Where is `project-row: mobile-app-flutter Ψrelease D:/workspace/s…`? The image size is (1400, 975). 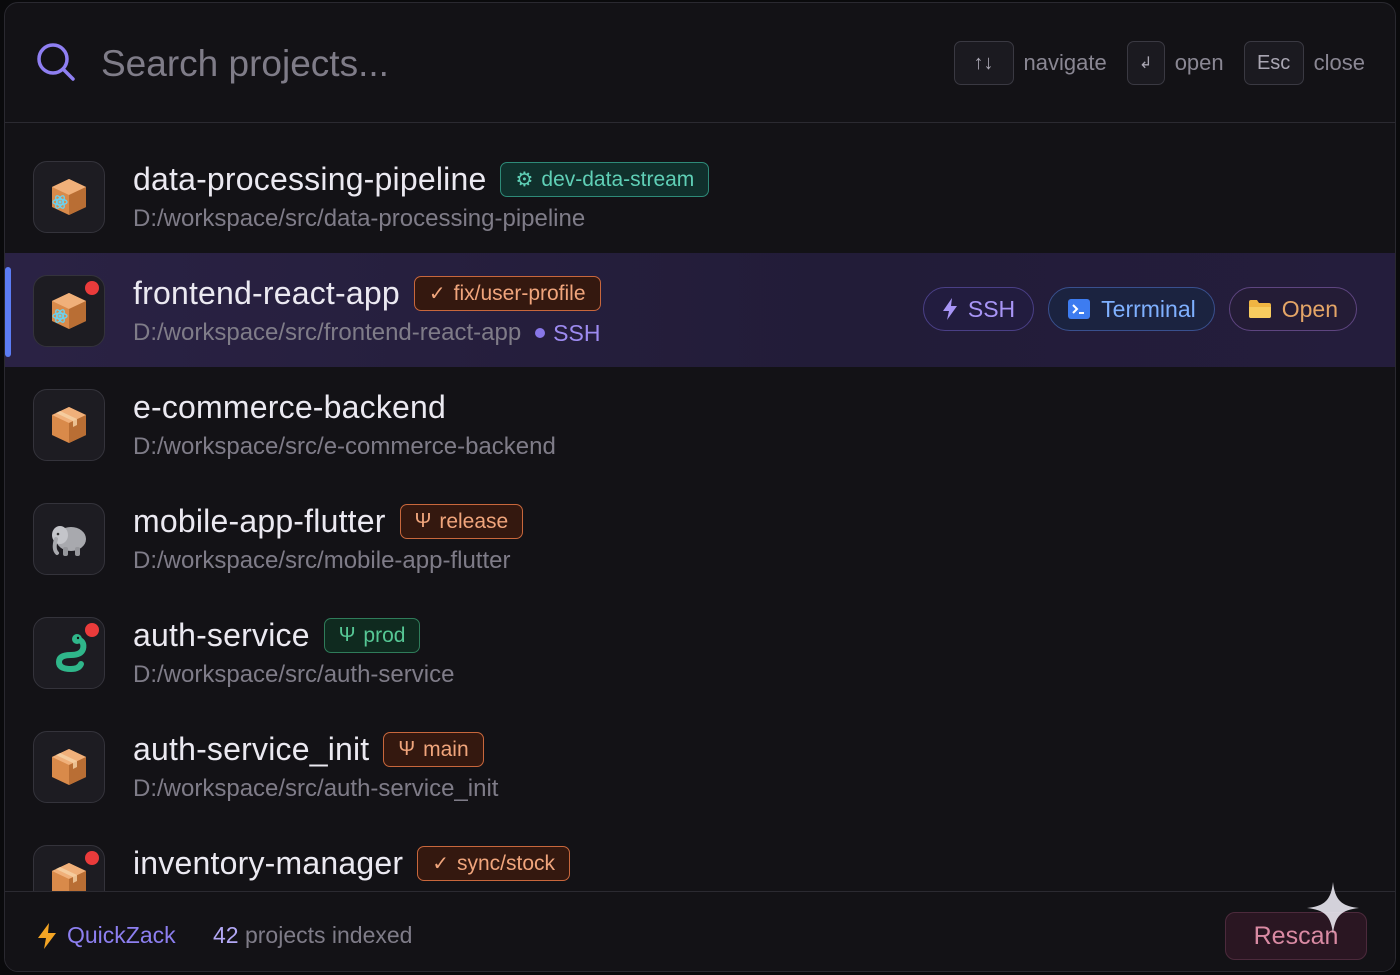
project-row: mobile-app-flutter Ψrelease D:/workspace/s… is located at coordinates (700, 538).